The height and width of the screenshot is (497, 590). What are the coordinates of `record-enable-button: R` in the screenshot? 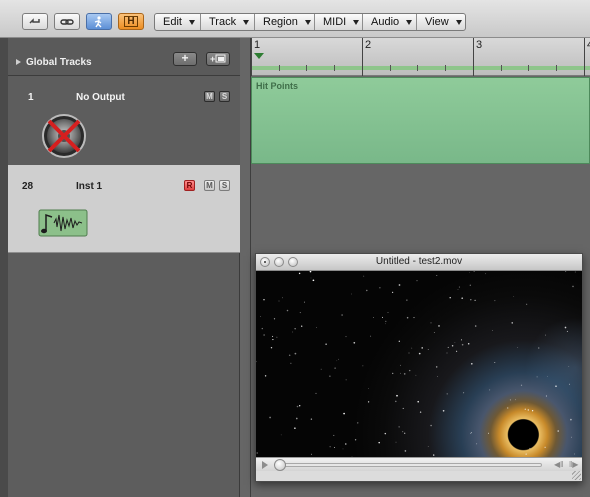 It's located at (189, 185).